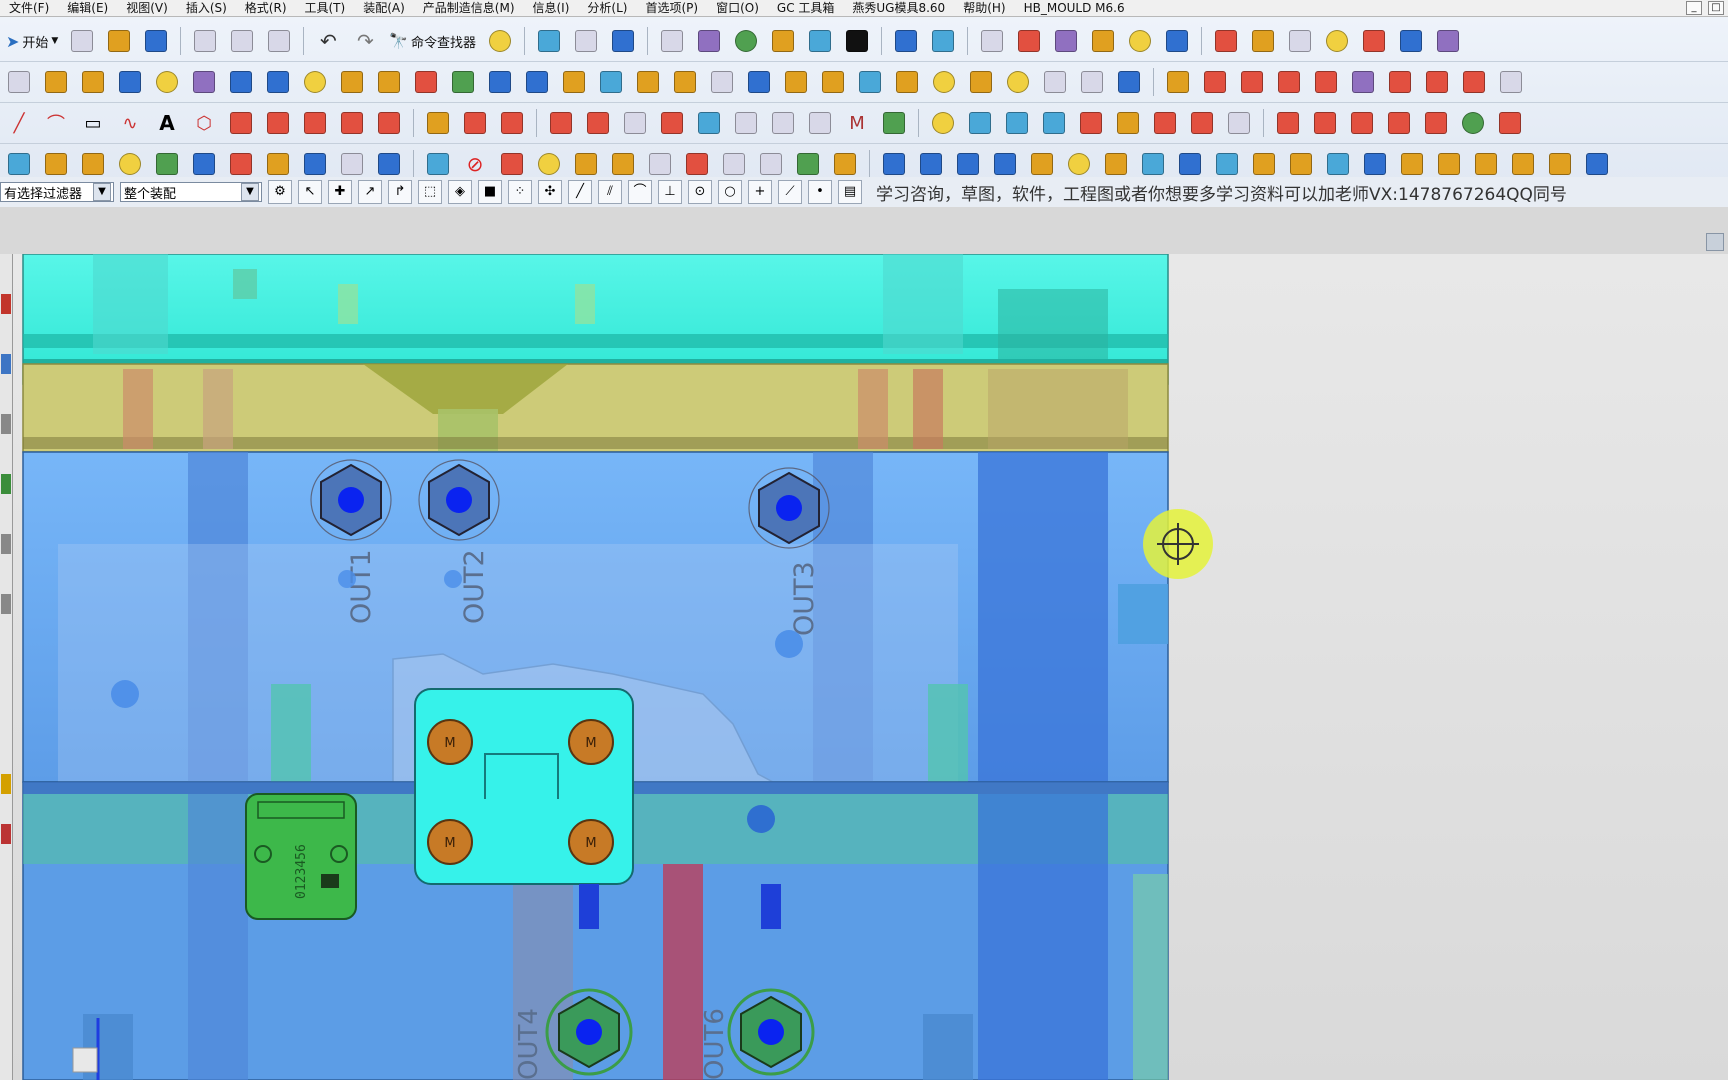 The height and width of the screenshot is (1080, 1728). Describe the element at coordinates (1399, 123) in the screenshot. I see `trim-sheet-icon` at that location.